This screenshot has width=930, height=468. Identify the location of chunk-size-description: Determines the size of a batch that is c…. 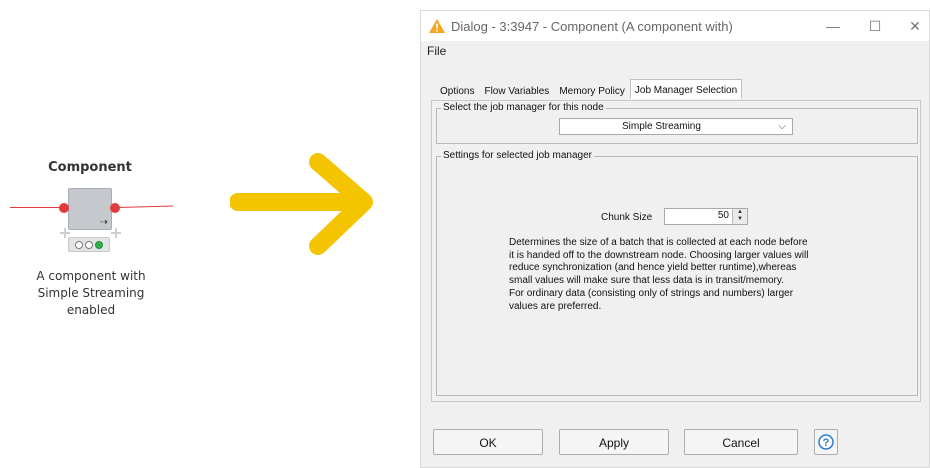
(679, 275).